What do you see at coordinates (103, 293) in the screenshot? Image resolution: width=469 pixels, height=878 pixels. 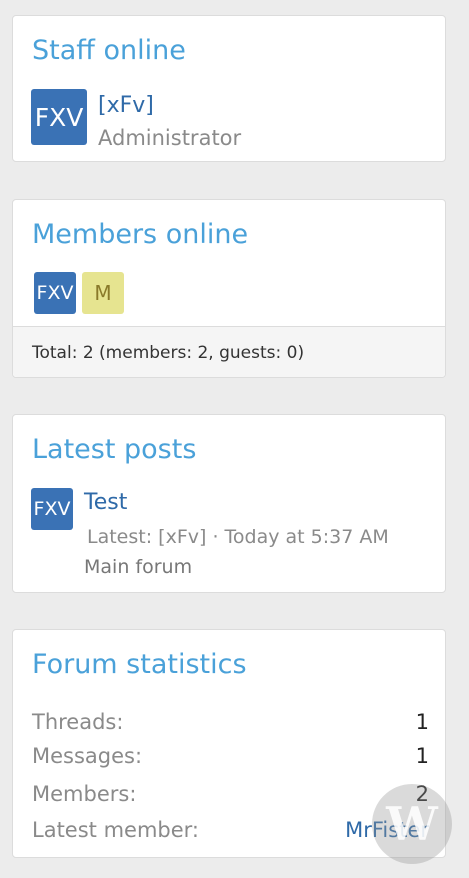 I see `avatar: M` at bounding box center [103, 293].